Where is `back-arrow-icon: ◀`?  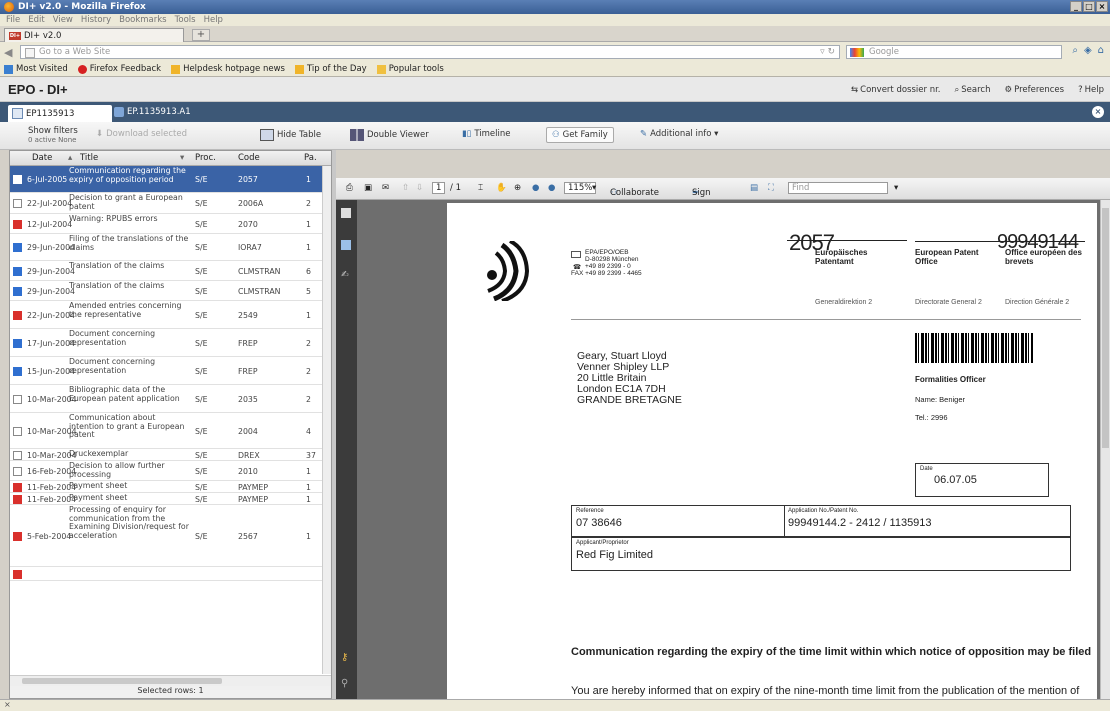
back-arrow-icon: ◀ is located at coordinates (8, 52).